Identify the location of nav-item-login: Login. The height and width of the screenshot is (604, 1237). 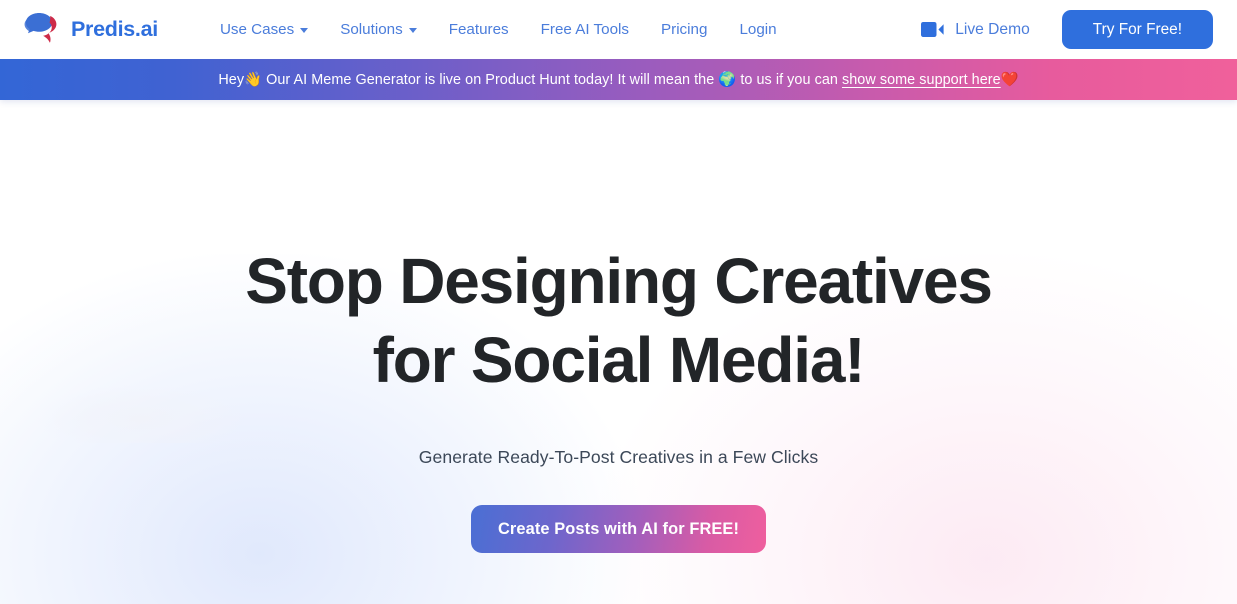
(757, 29).